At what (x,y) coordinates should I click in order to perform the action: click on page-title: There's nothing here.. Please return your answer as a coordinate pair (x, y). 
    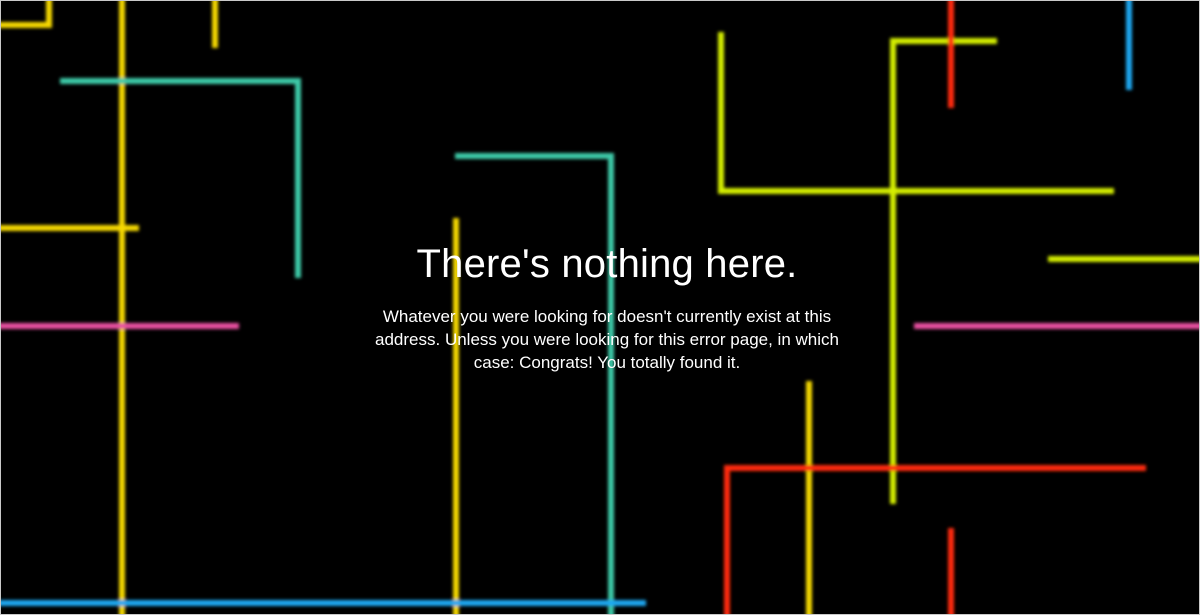
    Looking at the image, I should click on (607, 264).